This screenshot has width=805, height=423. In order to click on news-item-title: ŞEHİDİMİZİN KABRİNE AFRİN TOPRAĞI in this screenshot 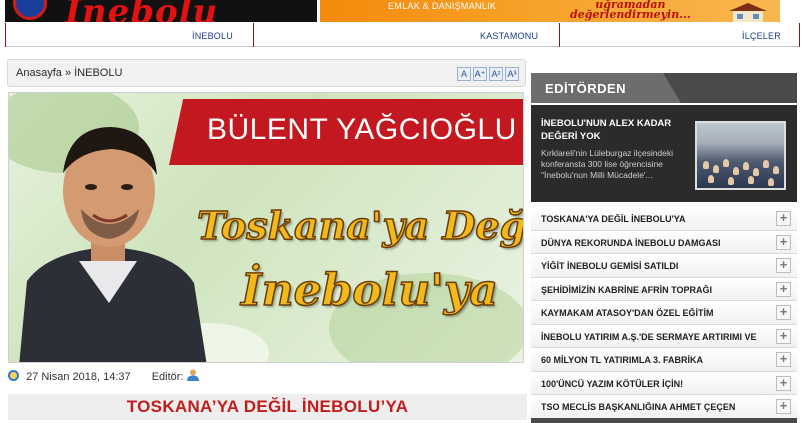, I will do `click(656, 290)`.